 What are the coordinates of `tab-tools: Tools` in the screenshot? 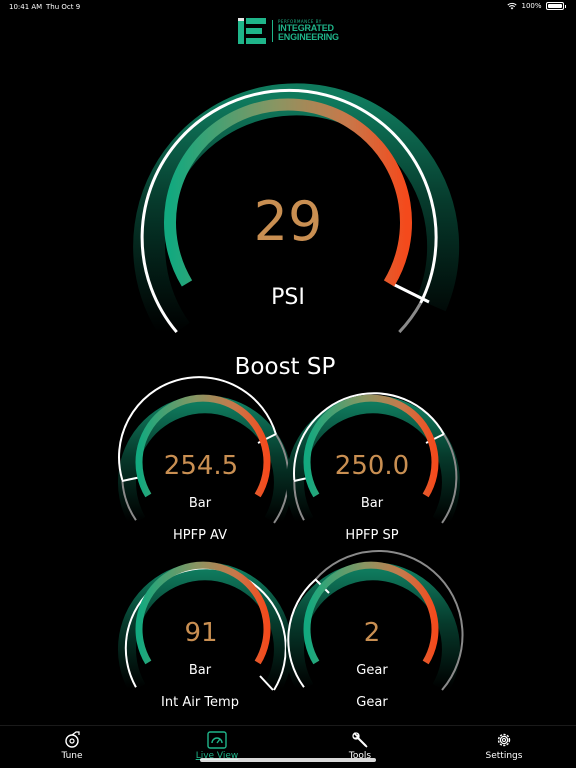 It's located at (360, 746).